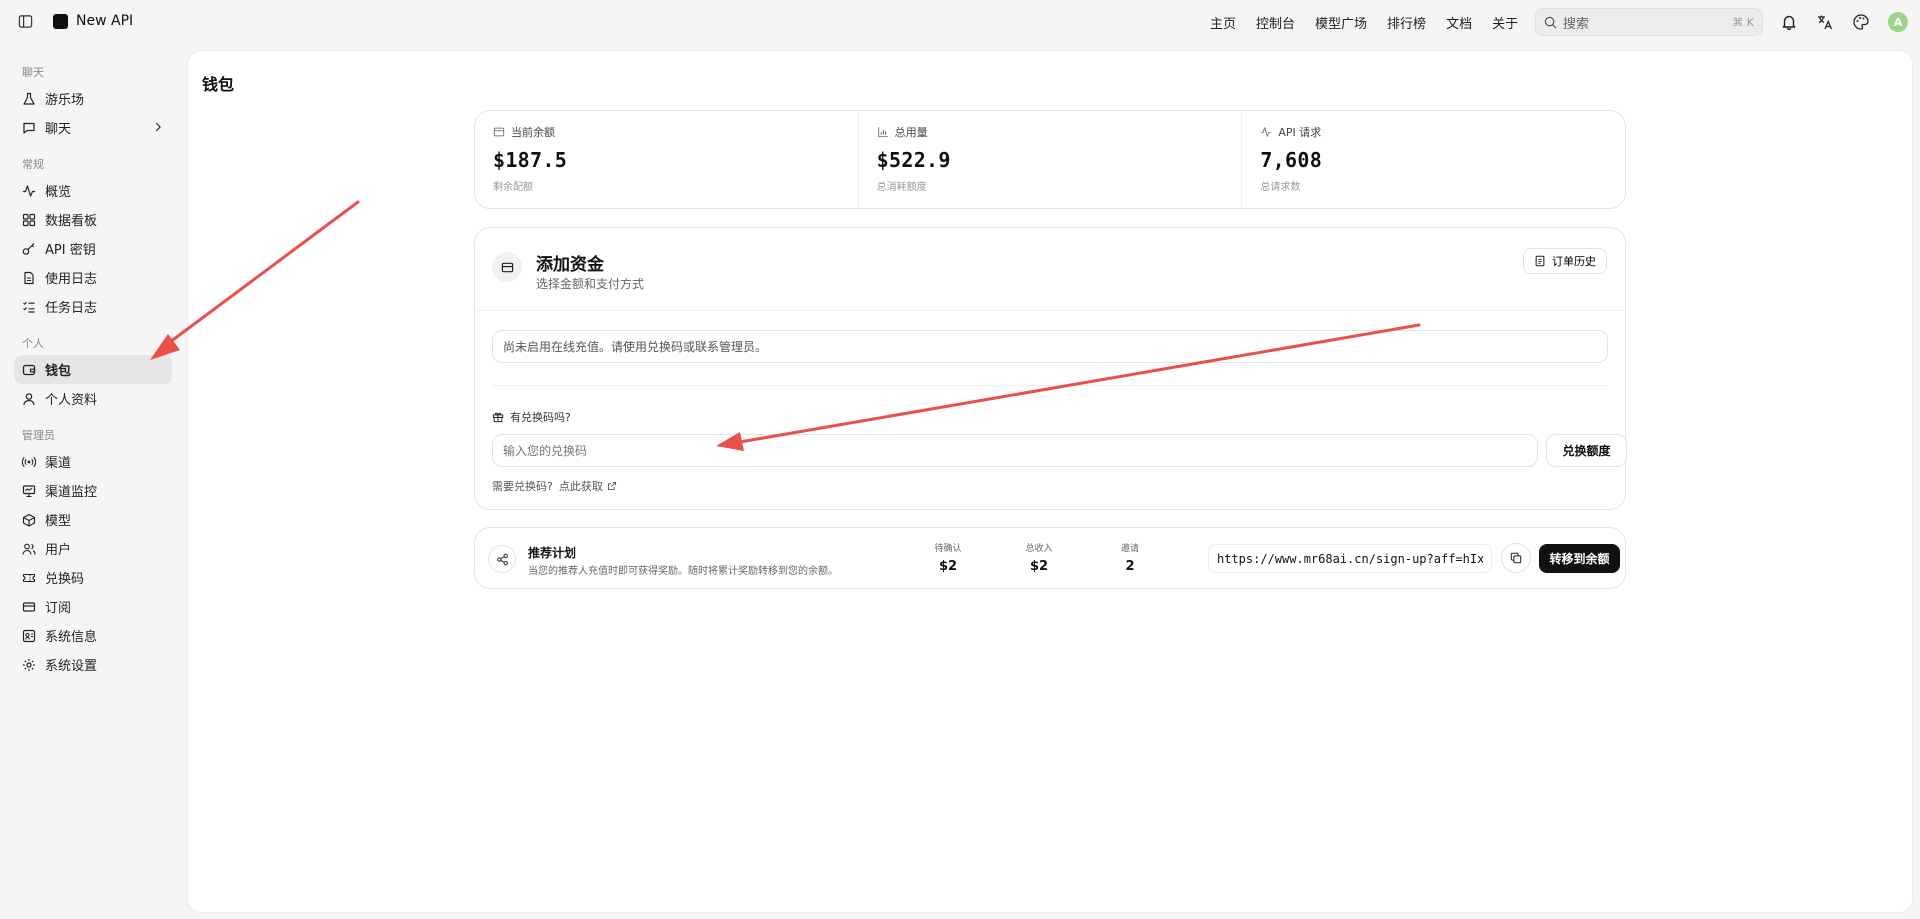 The width and height of the screenshot is (1920, 919). Describe the element at coordinates (71, 308) in the screenshot. I see `sidebar-item-label: 任务日志` at that location.